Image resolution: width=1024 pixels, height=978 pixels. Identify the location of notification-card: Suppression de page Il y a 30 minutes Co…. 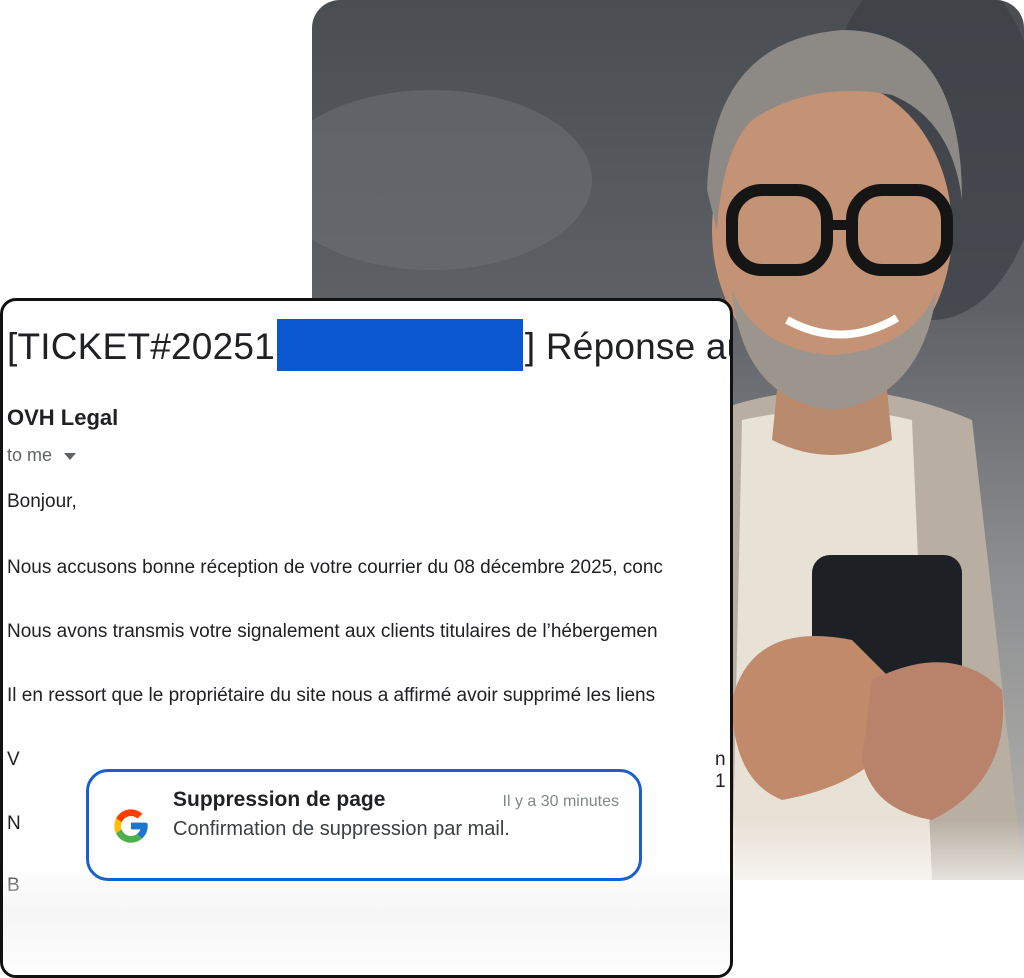
(364, 825).